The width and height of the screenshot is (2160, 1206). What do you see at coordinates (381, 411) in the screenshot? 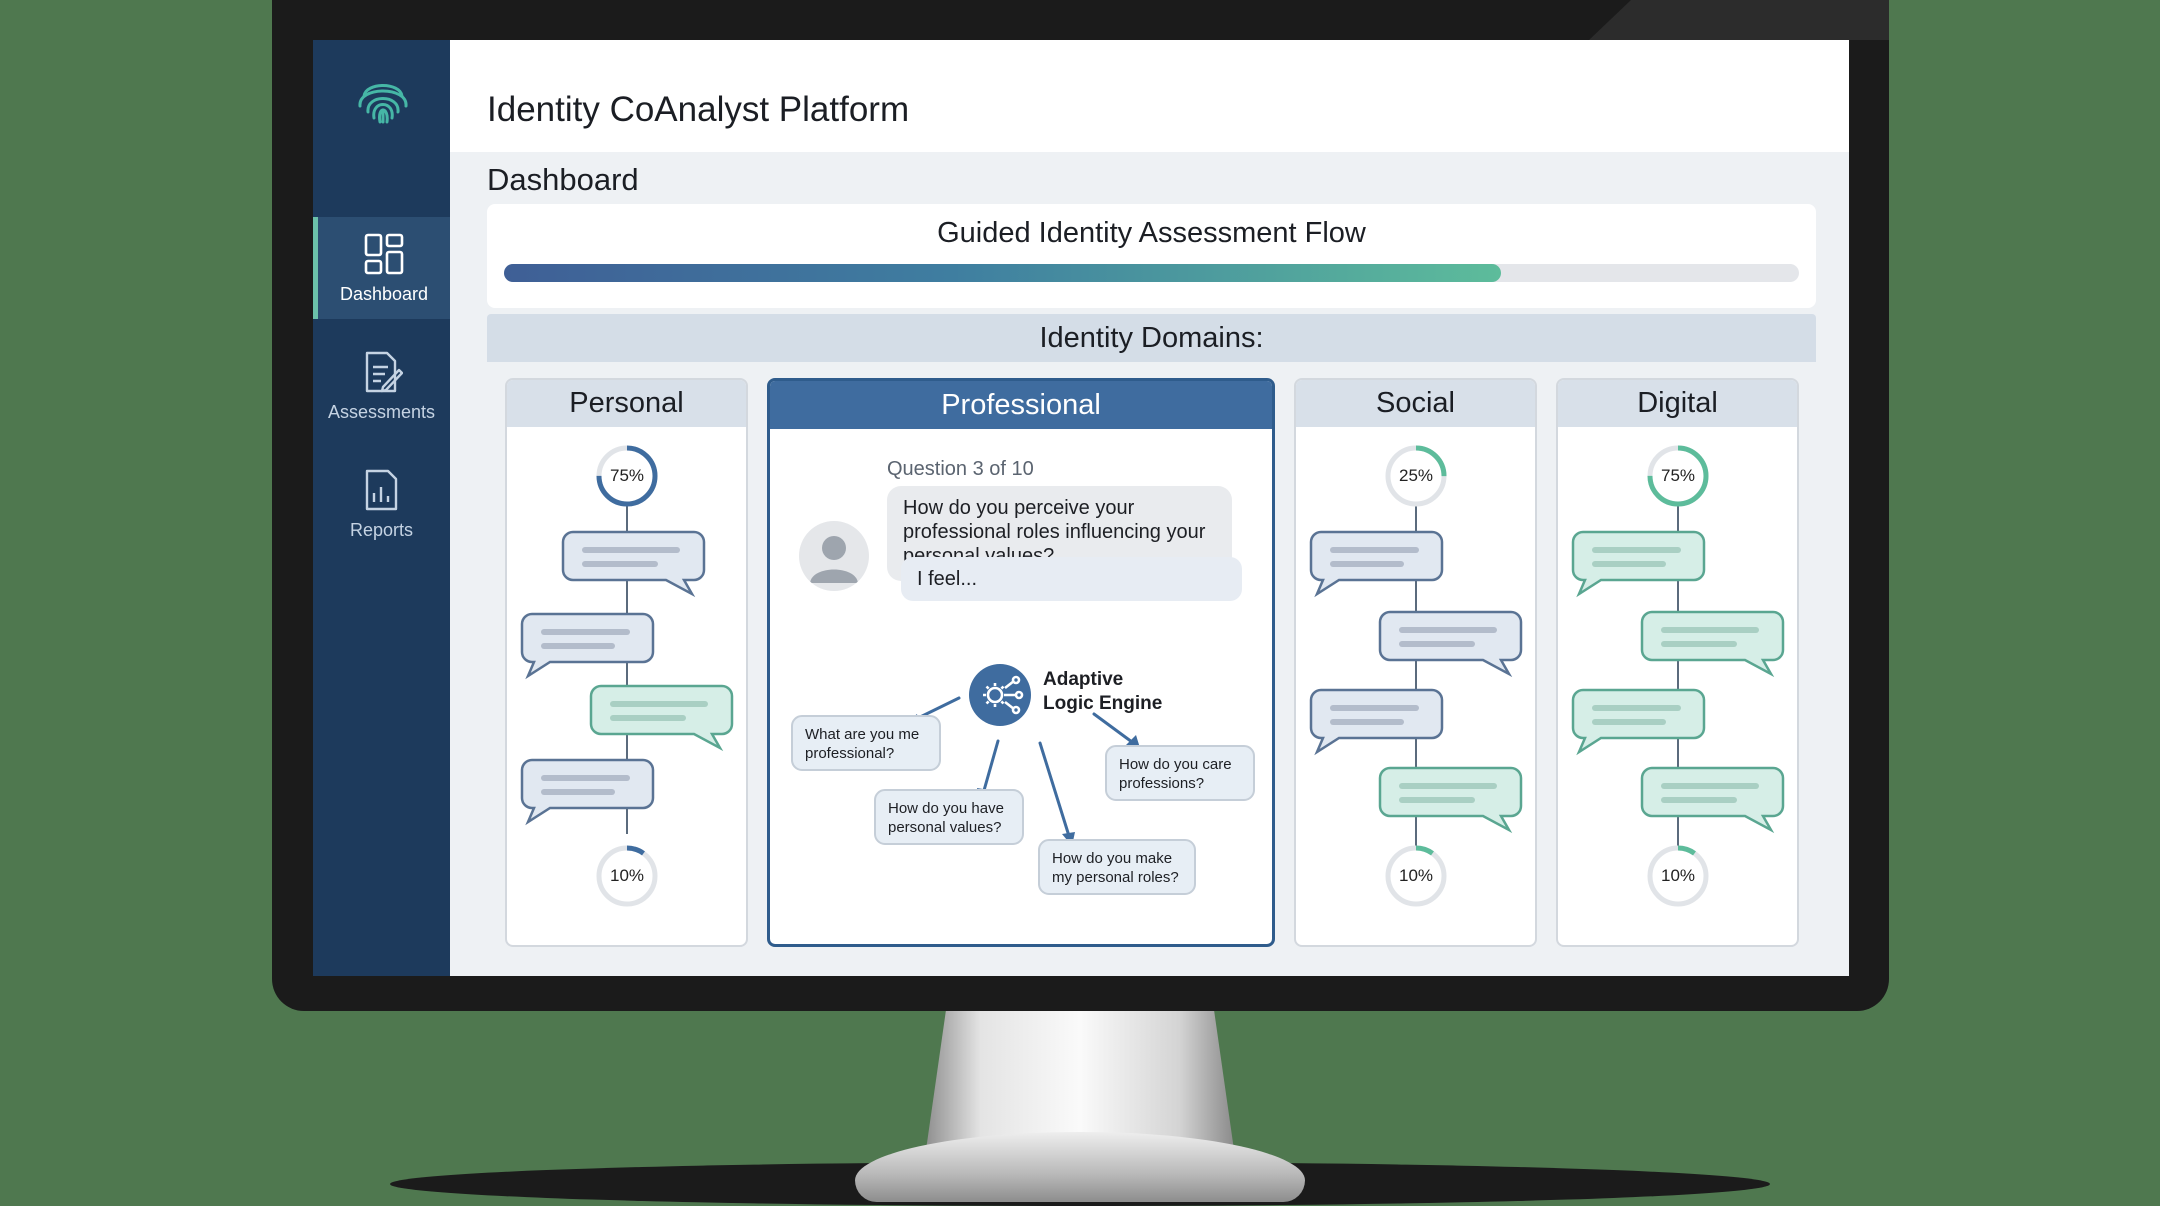
I see `sidebar-item-label: Assessments` at bounding box center [381, 411].